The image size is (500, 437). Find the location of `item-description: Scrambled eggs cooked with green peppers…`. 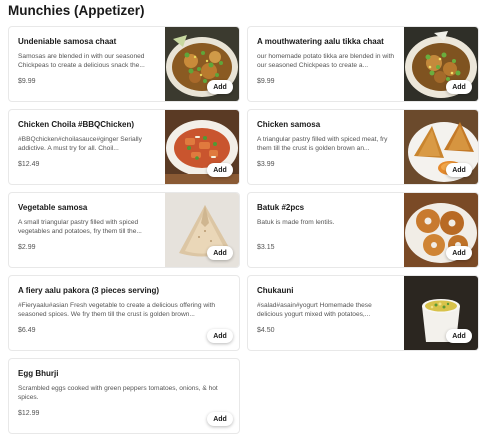

item-description: Scrambled eggs cooked with green peppers… is located at coordinates (118, 393).